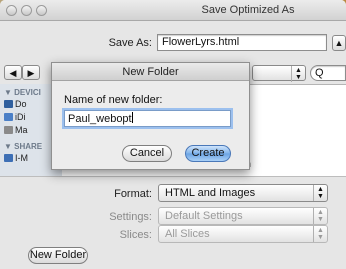 This screenshot has width=346, height=269. I want to click on triangle-up-icon: ▲, so click(339, 43).